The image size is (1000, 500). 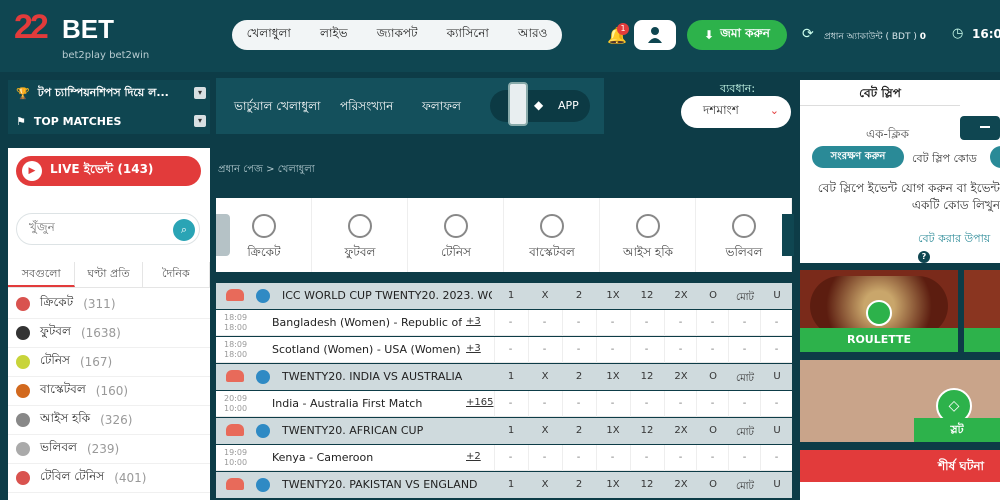 What do you see at coordinates (532, 35) in the screenshot?
I see `nav-more: আরও` at bounding box center [532, 35].